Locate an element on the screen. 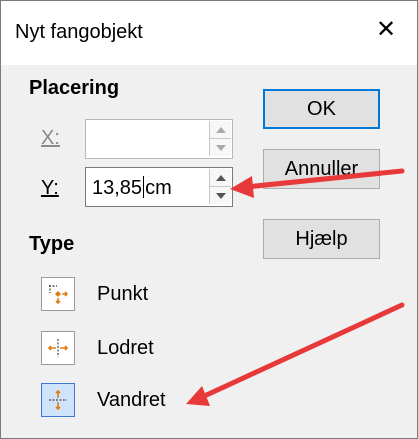 This screenshot has width=418, height=439. text-cursor is located at coordinates (144, 187).